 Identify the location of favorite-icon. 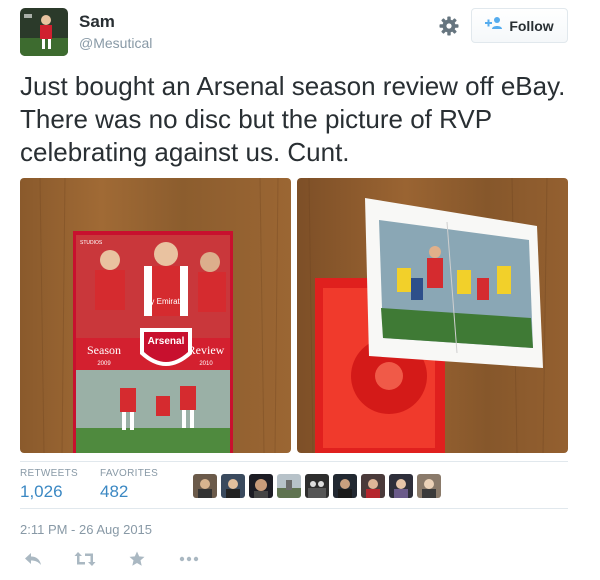
(137, 559).